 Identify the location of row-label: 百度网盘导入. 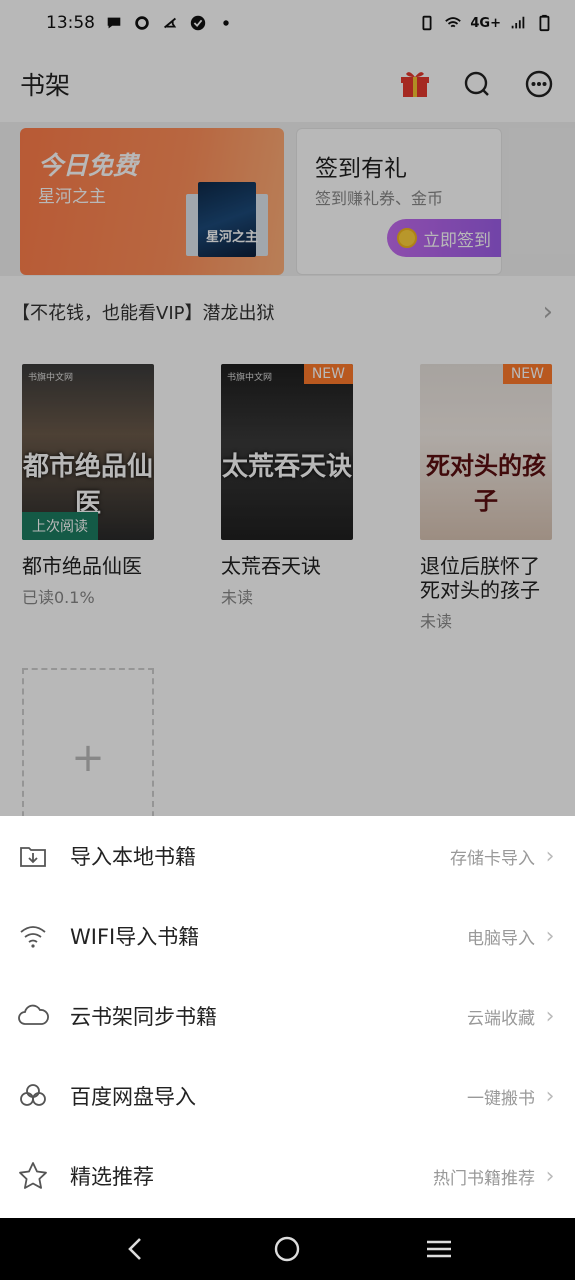
(133, 1097).